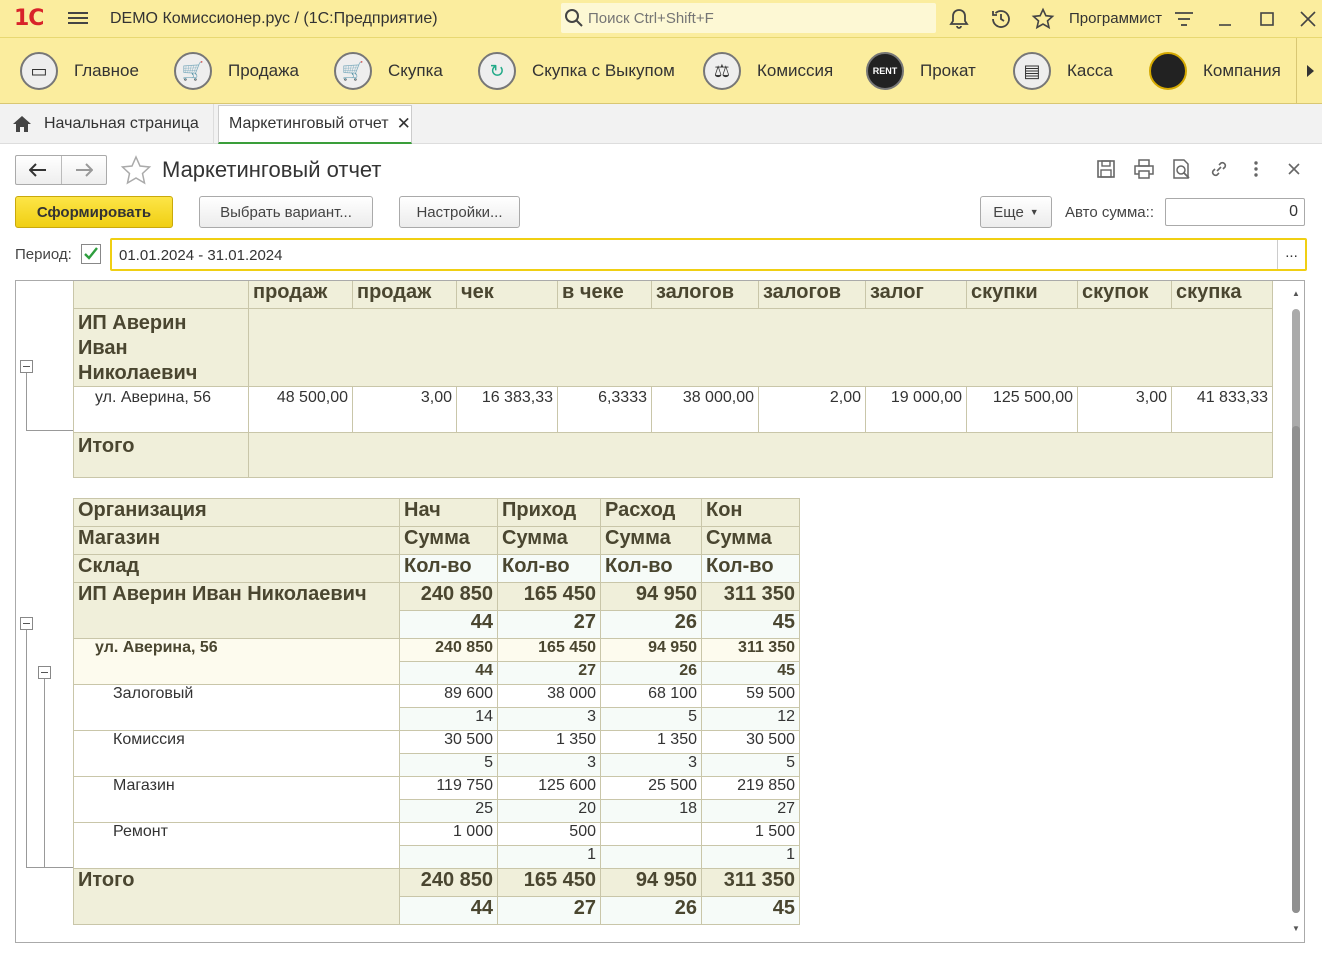 The width and height of the screenshot is (1322, 958). I want to click on generate-button: Сформировать, so click(94, 212).